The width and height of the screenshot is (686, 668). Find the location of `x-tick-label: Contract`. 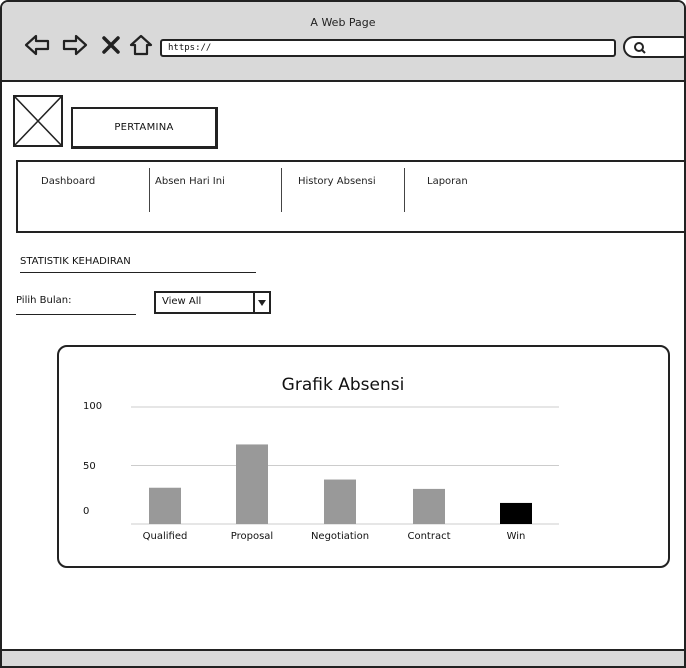

x-tick-label: Contract is located at coordinates (428, 536).